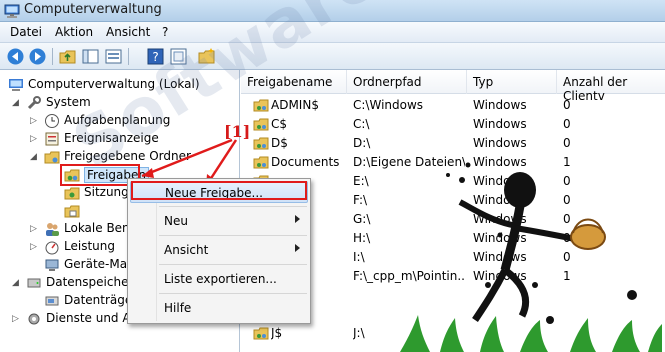 Image resolution: width=665 pixels, height=352 pixels. Describe the element at coordinates (72, 193) in the screenshot. I see `sessions-icon` at that location.